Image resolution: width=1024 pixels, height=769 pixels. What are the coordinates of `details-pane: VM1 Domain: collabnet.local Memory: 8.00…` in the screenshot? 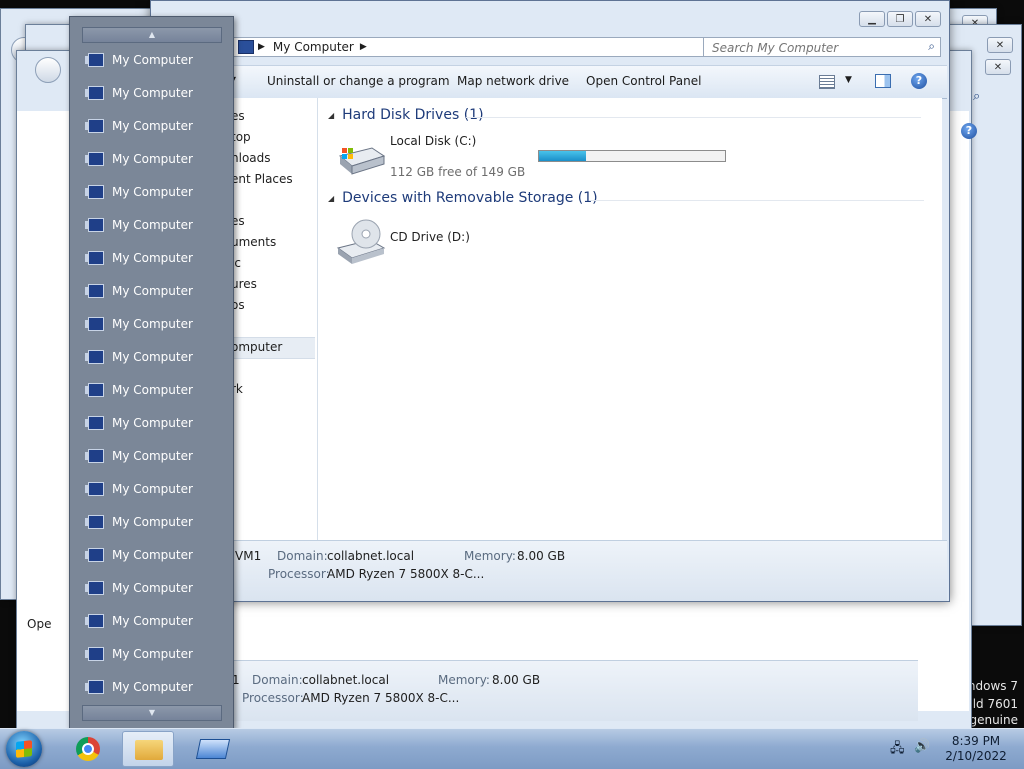 It's located at (549, 570).